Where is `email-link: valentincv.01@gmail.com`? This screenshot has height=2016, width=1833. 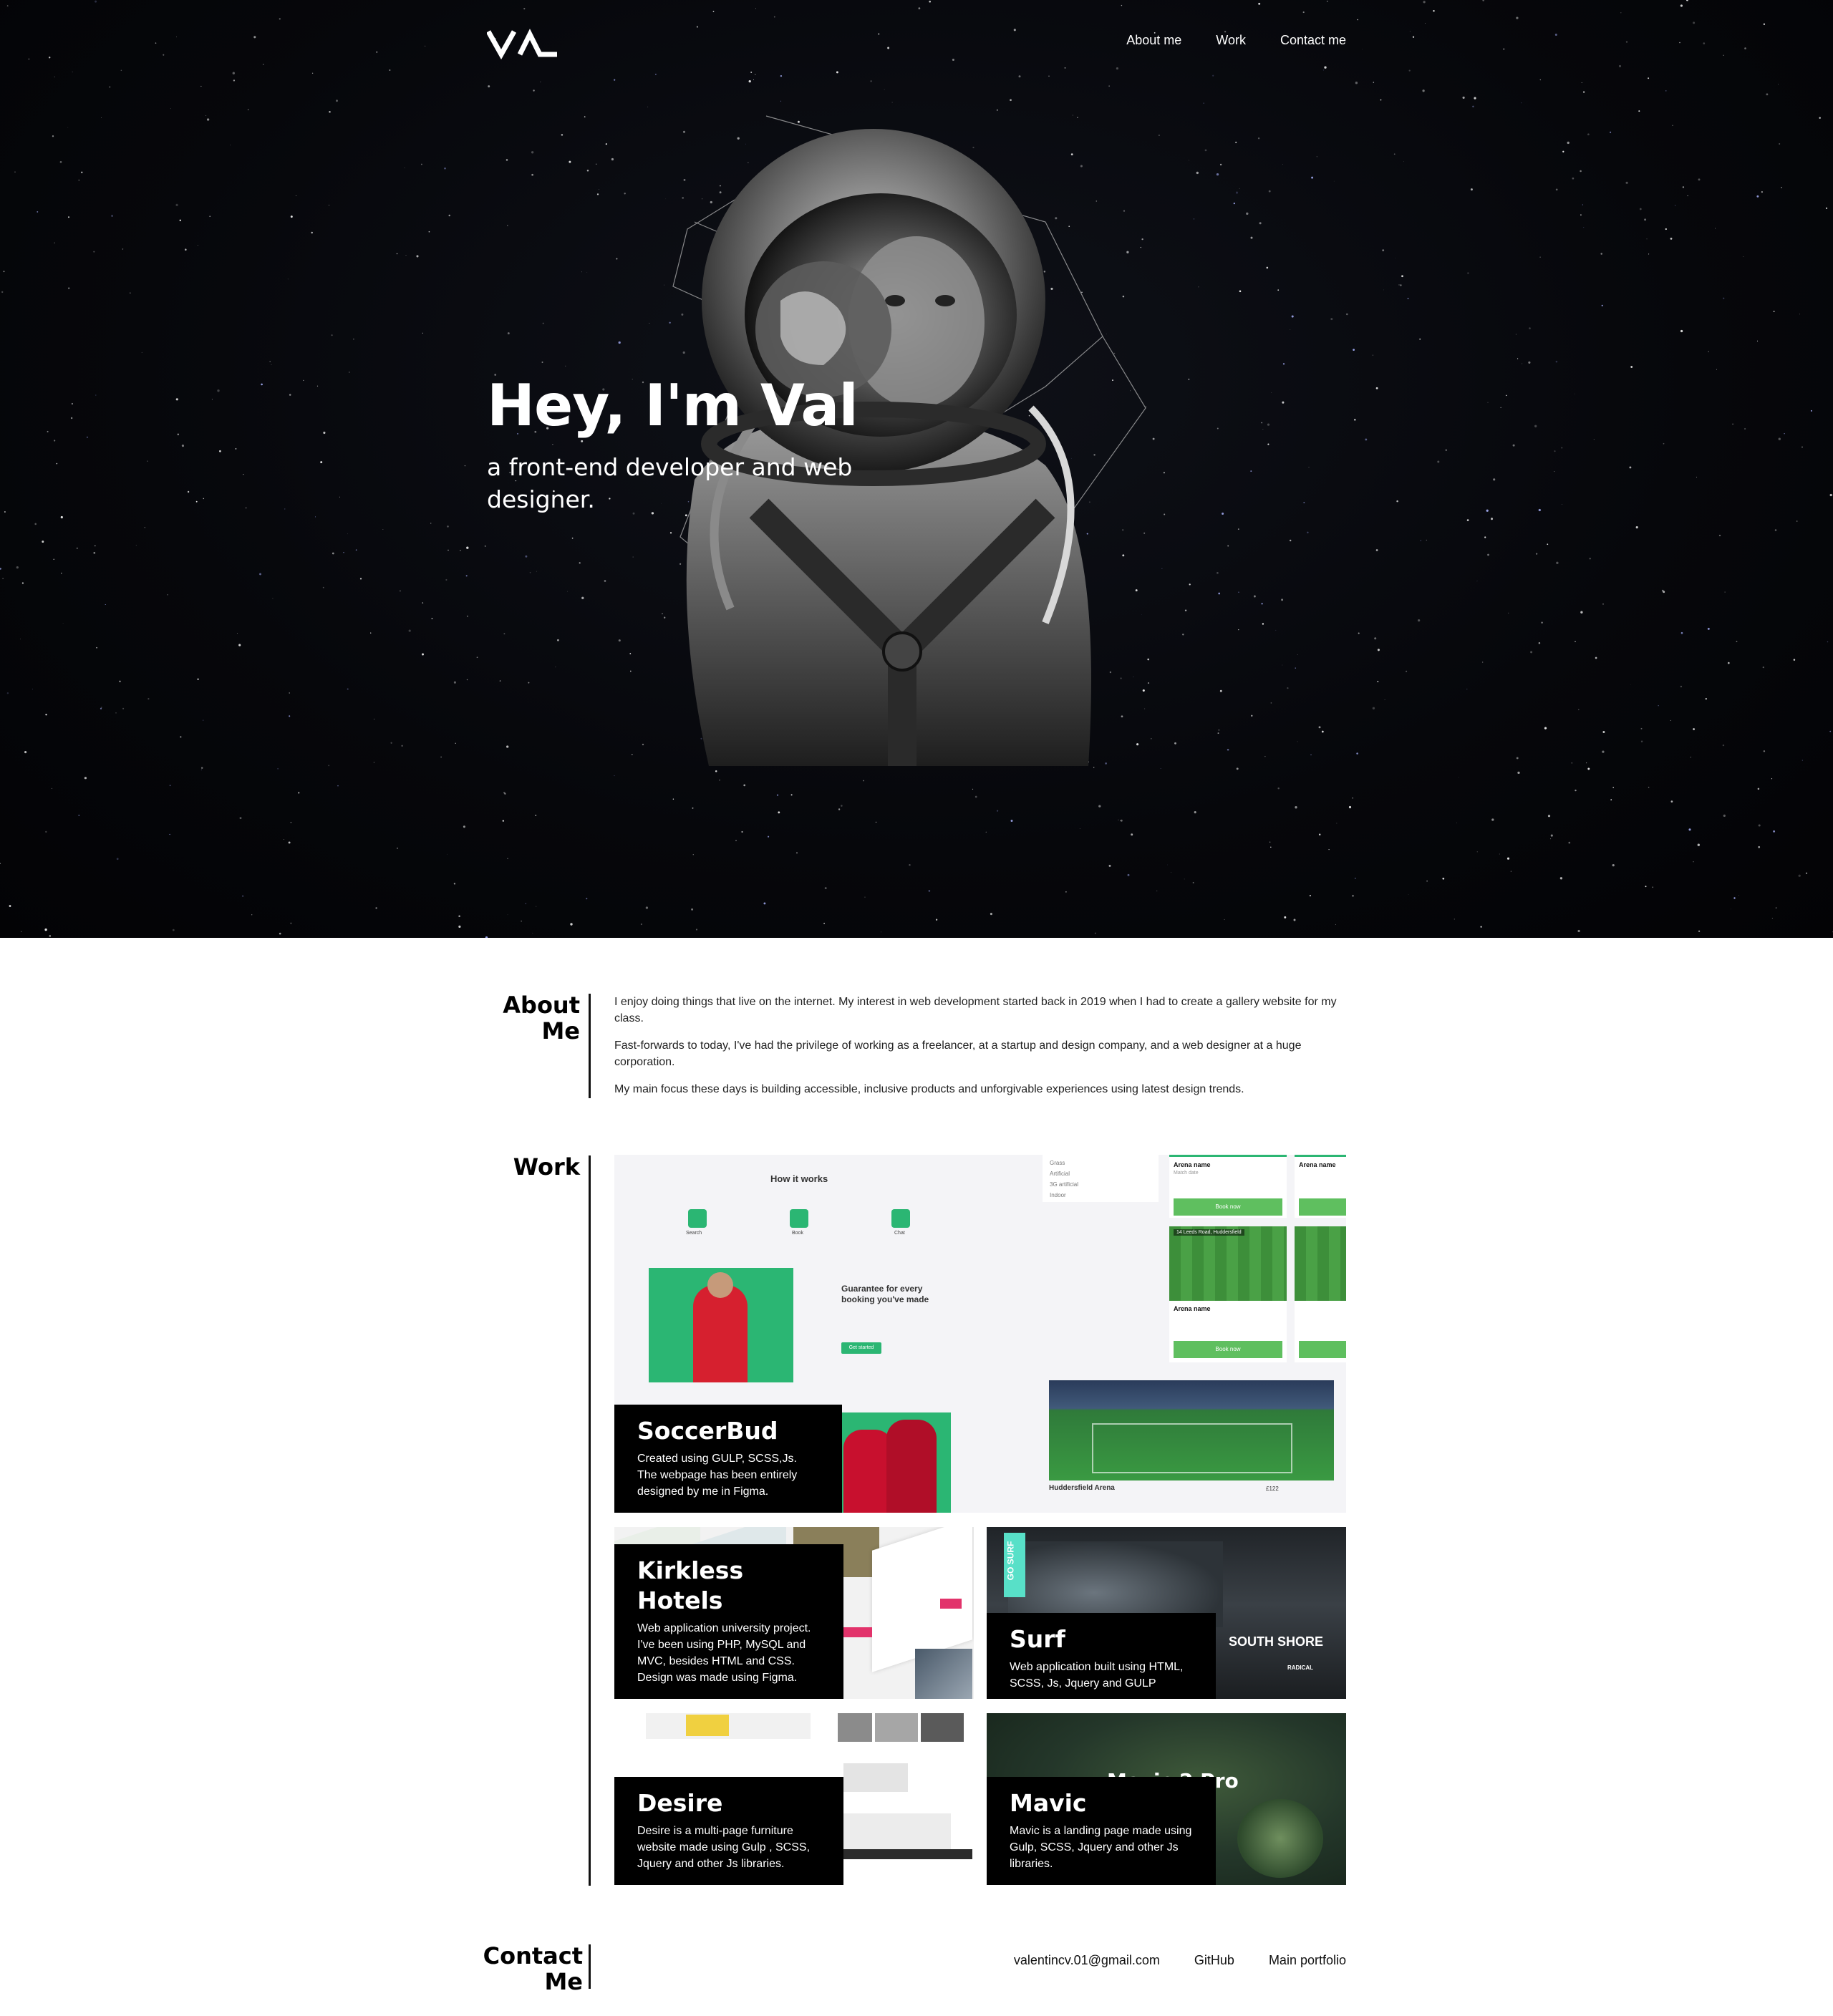
email-link: valentincv.01@gmail.com is located at coordinates (1087, 1960).